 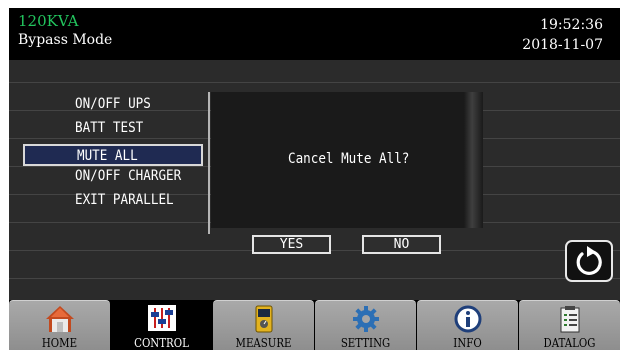 I want to click on home-icon, so click(x=59, y=319).